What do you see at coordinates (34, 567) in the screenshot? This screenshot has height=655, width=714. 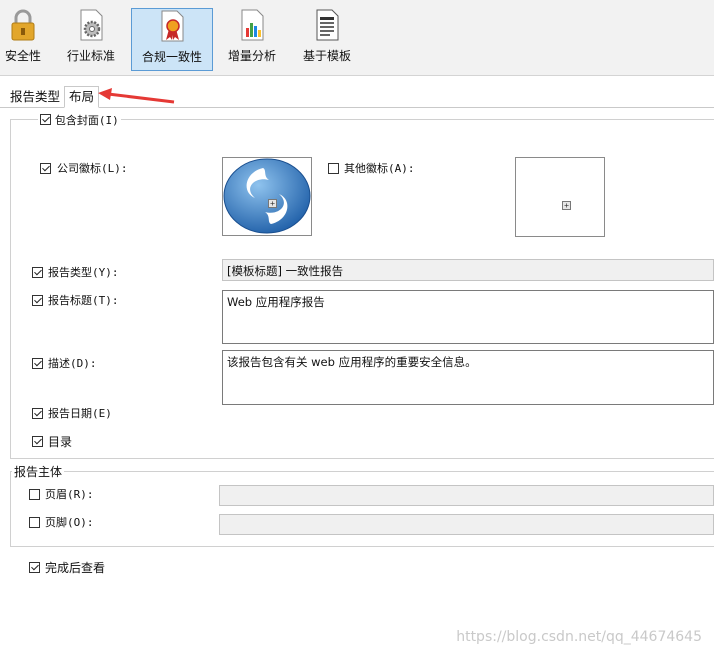 I see `view-after-checkbox` at bounding box center [34, 567].